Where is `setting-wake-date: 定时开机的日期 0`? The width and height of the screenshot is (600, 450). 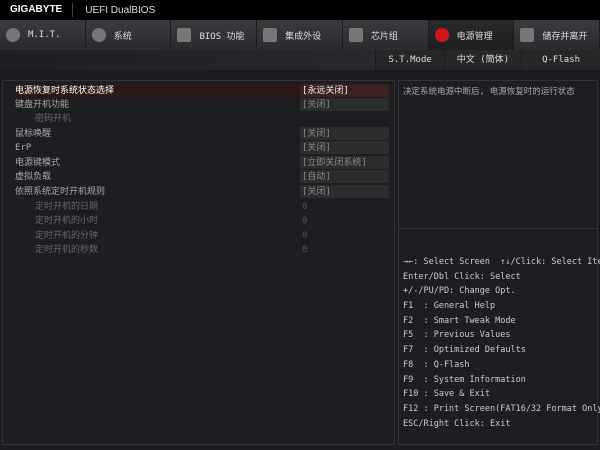 setting-wake-date: 定时开机的日期 0 is located at coordinates (203, 207).